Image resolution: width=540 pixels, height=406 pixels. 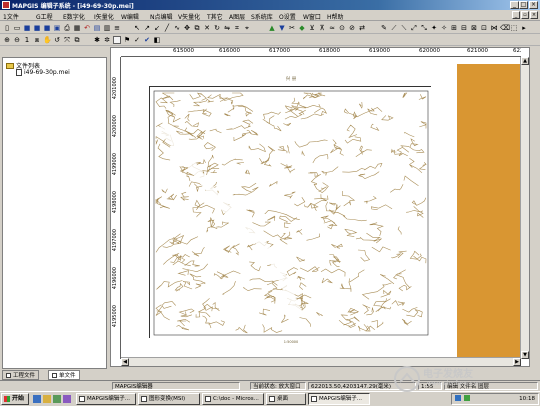 What do you see at coordinates (384, 28) in the screenshot?
I see `pen-icon: ✎` at bounding box center [384, 28].